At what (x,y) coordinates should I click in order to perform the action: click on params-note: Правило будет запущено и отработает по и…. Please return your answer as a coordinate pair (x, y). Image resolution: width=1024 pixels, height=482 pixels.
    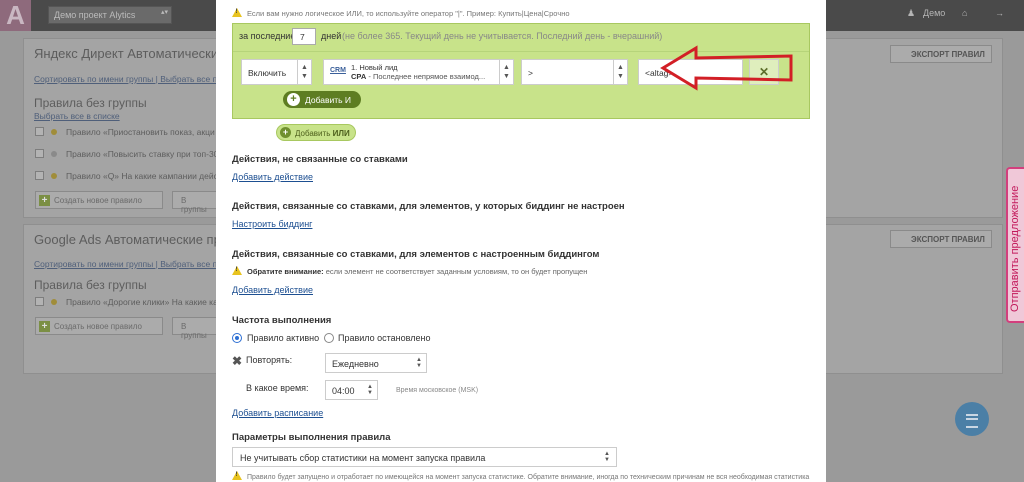
    Looking at the image, I should click on (520, 476).